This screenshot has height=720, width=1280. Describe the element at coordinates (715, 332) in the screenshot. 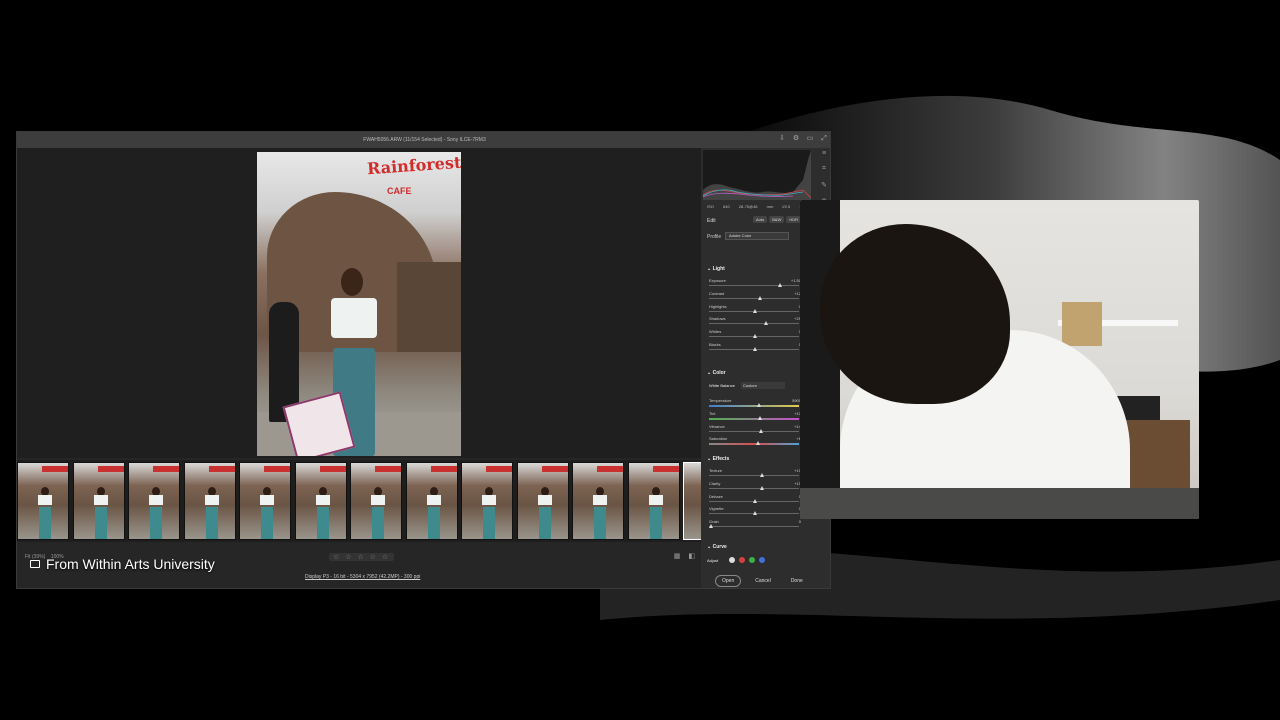

I see `slider-label: Whites` at that location.